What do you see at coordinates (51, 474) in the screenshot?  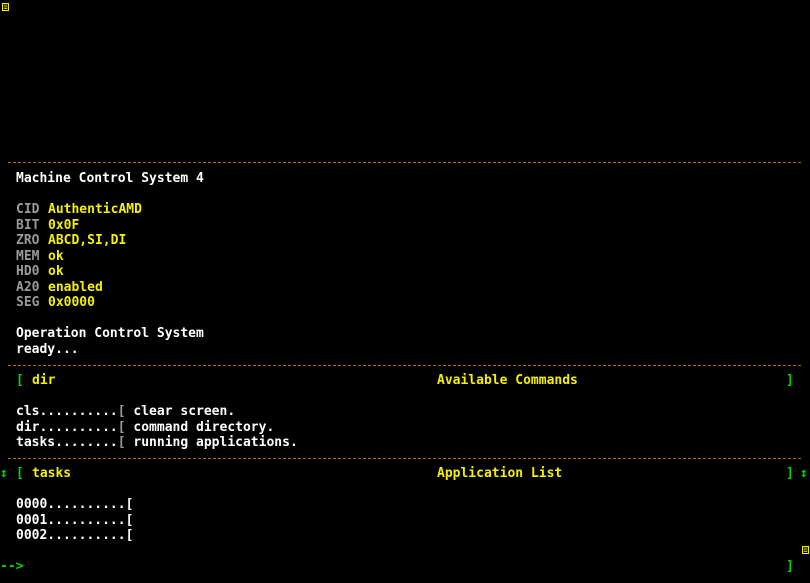 I see `tasks-command: tasks` at bounding box center [51, 474].